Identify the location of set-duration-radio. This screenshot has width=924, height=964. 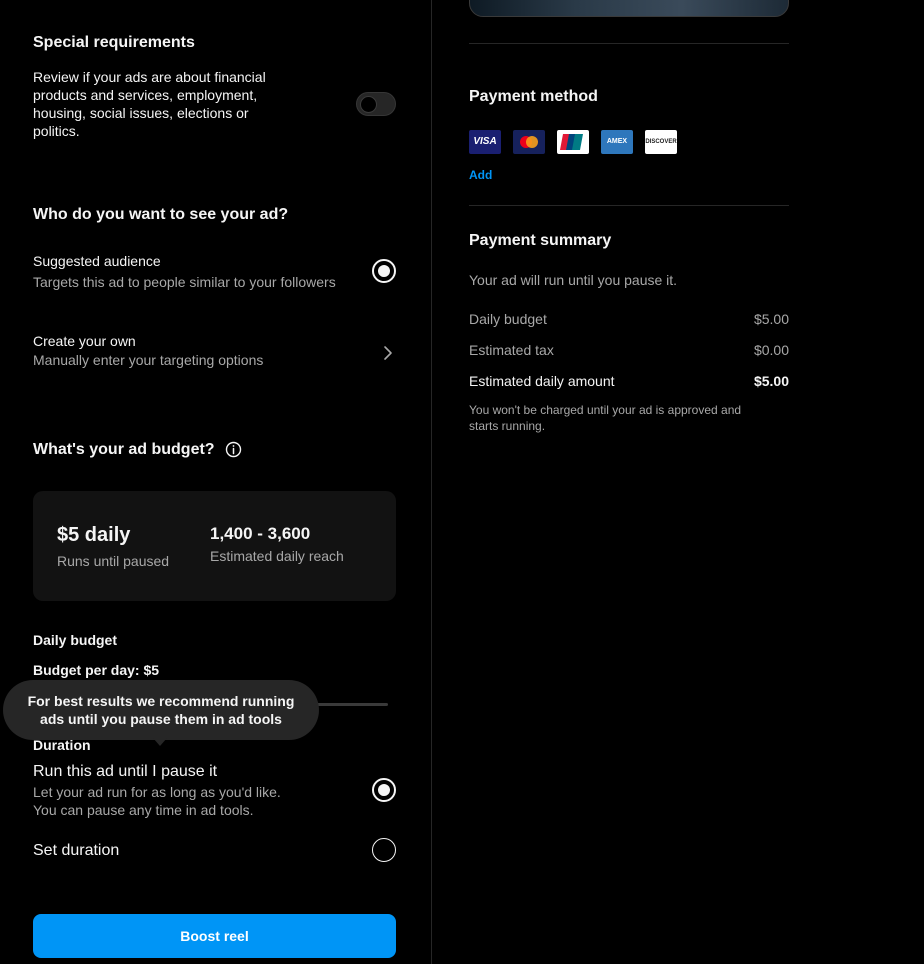
(384, 850).